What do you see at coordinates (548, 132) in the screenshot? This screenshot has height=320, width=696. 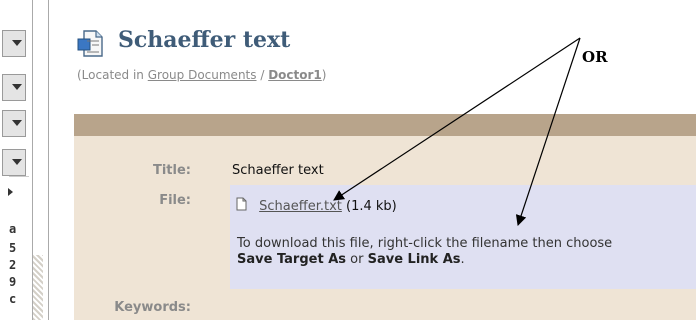 I see `annotation-arrow-to-instructions` at bounding box center [548, 132].